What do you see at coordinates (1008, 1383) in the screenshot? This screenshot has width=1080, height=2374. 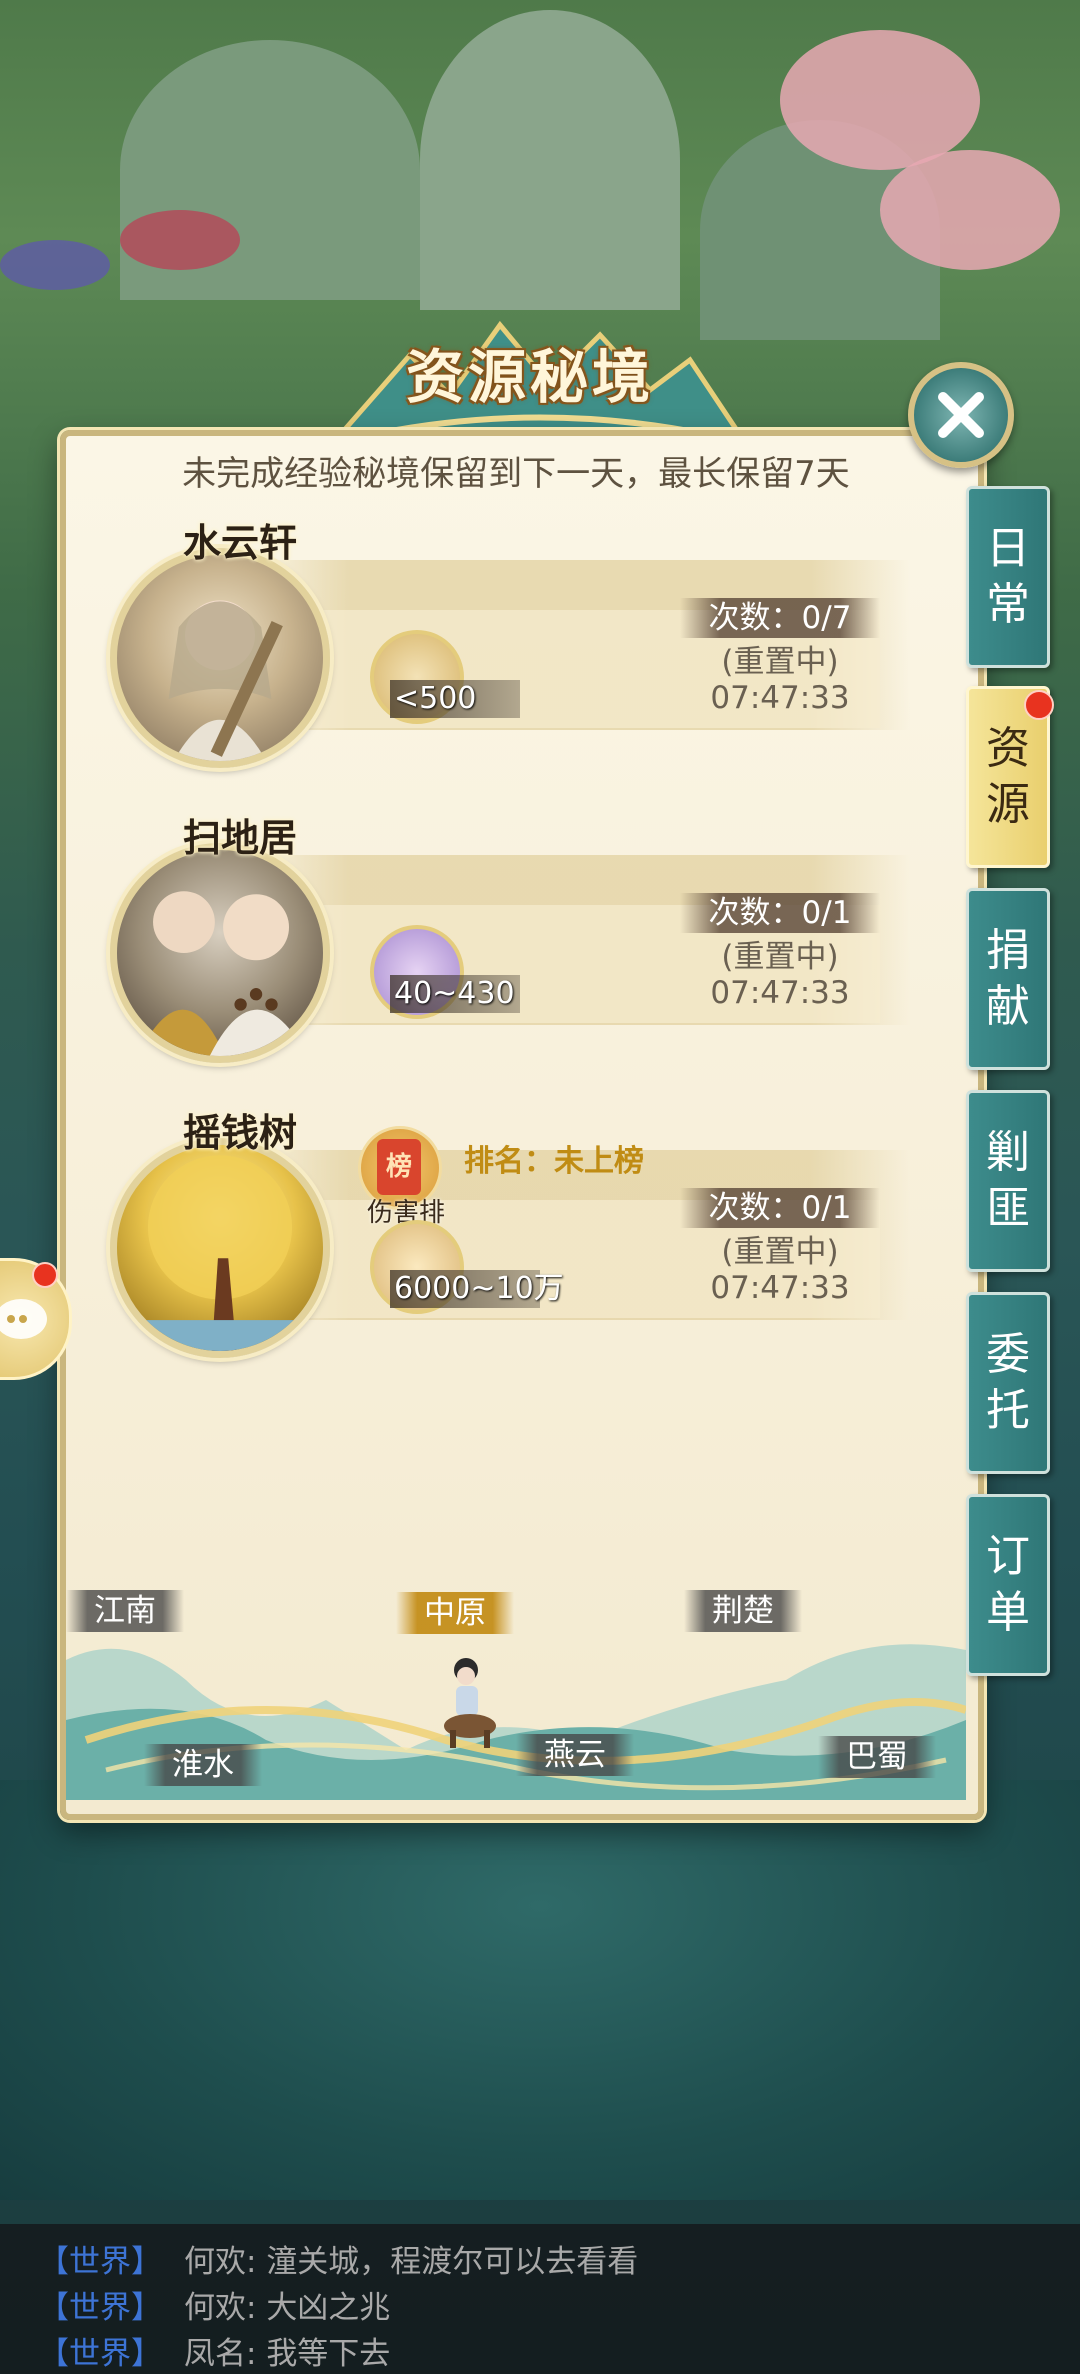 I see `tab-commission: 委 托` at bounding box center [1008, 1383].